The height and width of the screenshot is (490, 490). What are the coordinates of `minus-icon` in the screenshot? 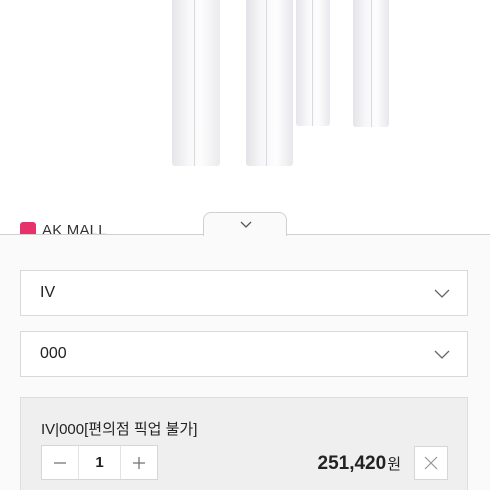 It's located at (60, 462).